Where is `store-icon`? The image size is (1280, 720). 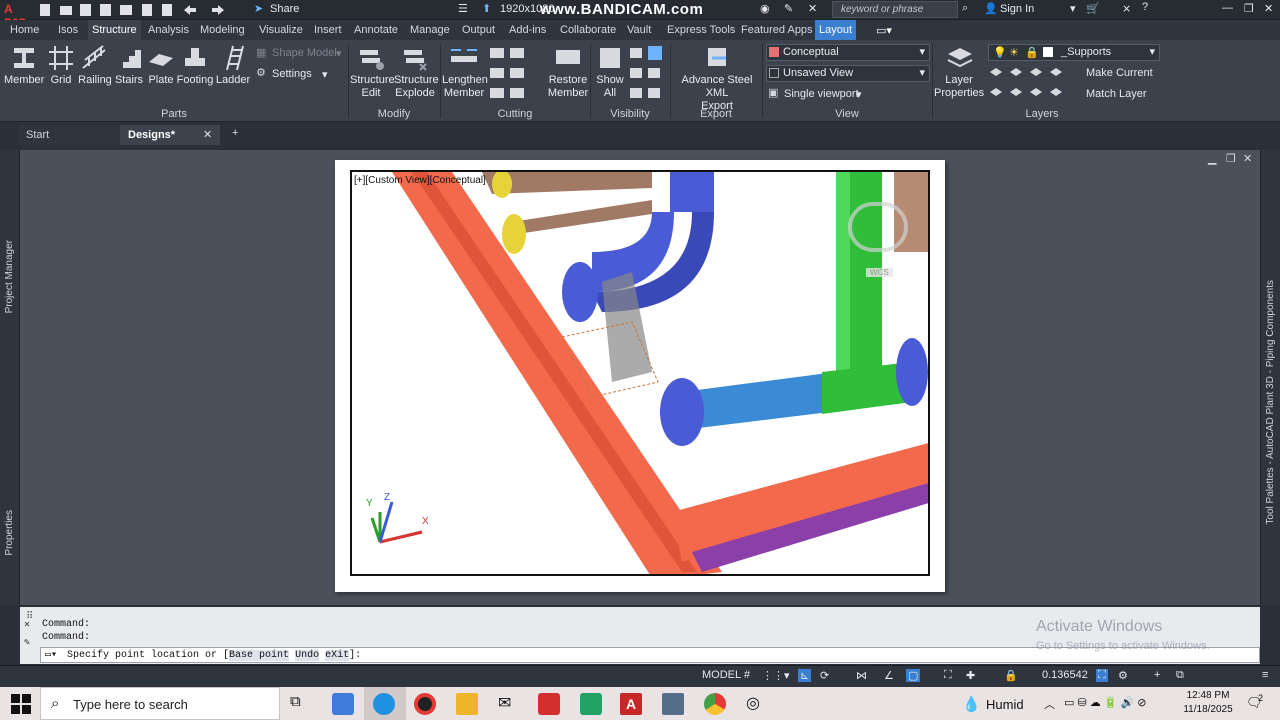
store-icon is located at coordinates (343, 704).